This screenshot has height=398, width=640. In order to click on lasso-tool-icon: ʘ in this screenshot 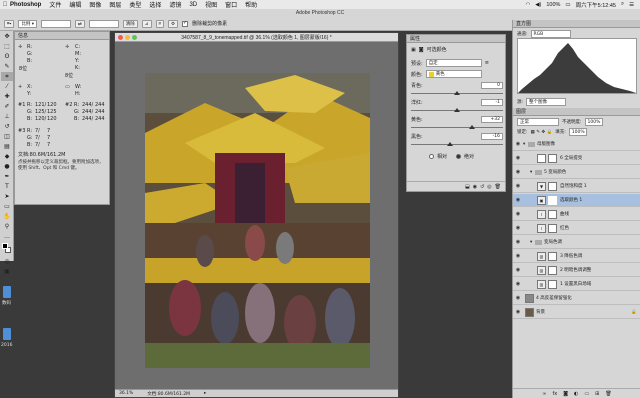, I will do `click(7, 56)`.